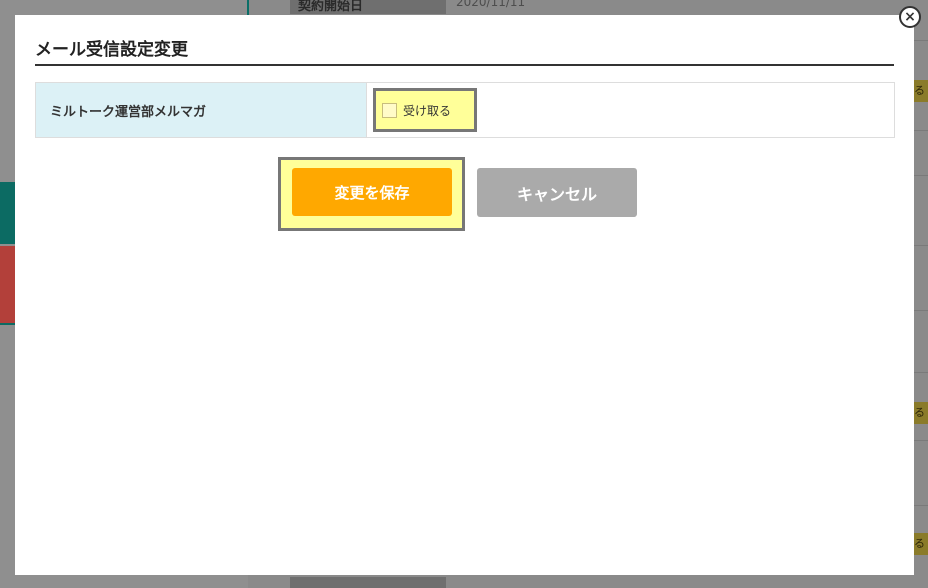  What do you see at coordinates (7, 324) in the screenshot?
I see `background-tile-underline` at bounding box center [7, 324].